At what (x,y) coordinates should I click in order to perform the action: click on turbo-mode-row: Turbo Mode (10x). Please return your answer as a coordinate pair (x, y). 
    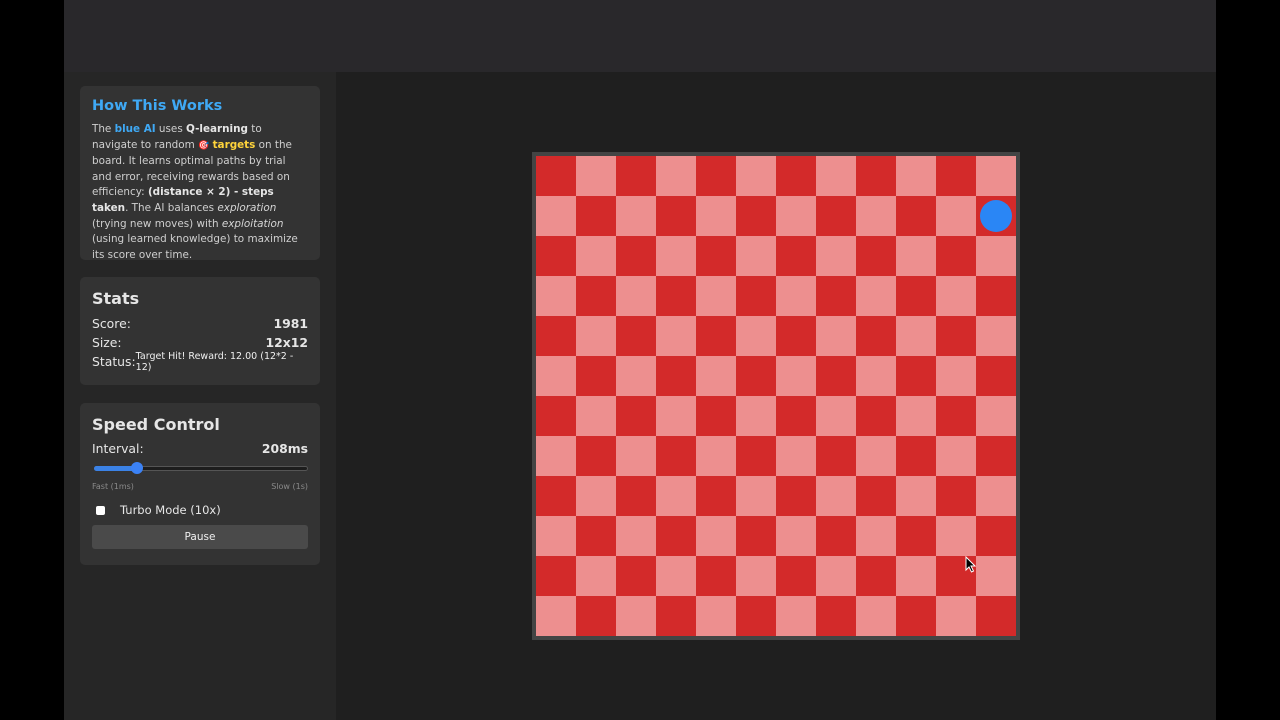
    Looking at the image, I should click on (200, 510).